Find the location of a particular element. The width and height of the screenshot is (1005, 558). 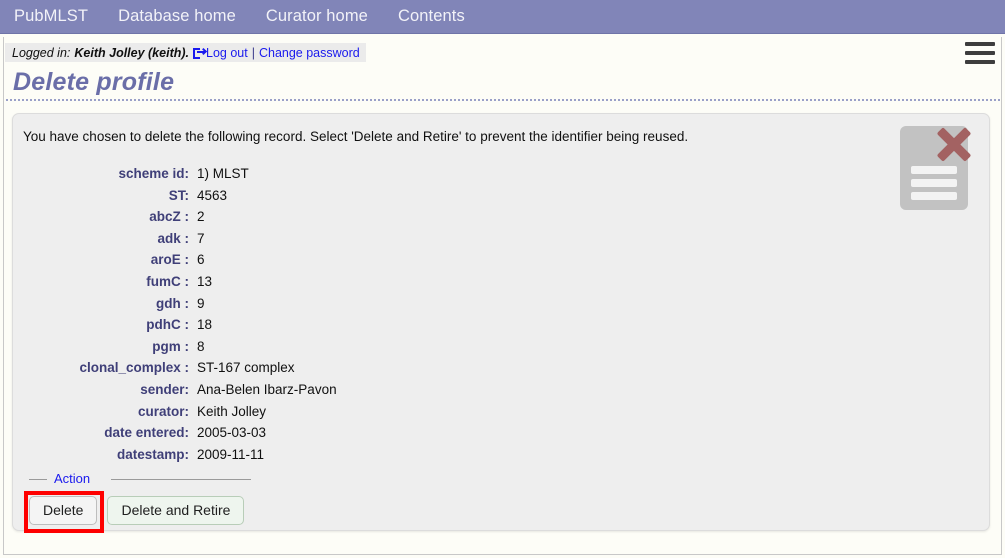

field-row-curator: curator: Keith Jolley is located at coordinates (501, 415).